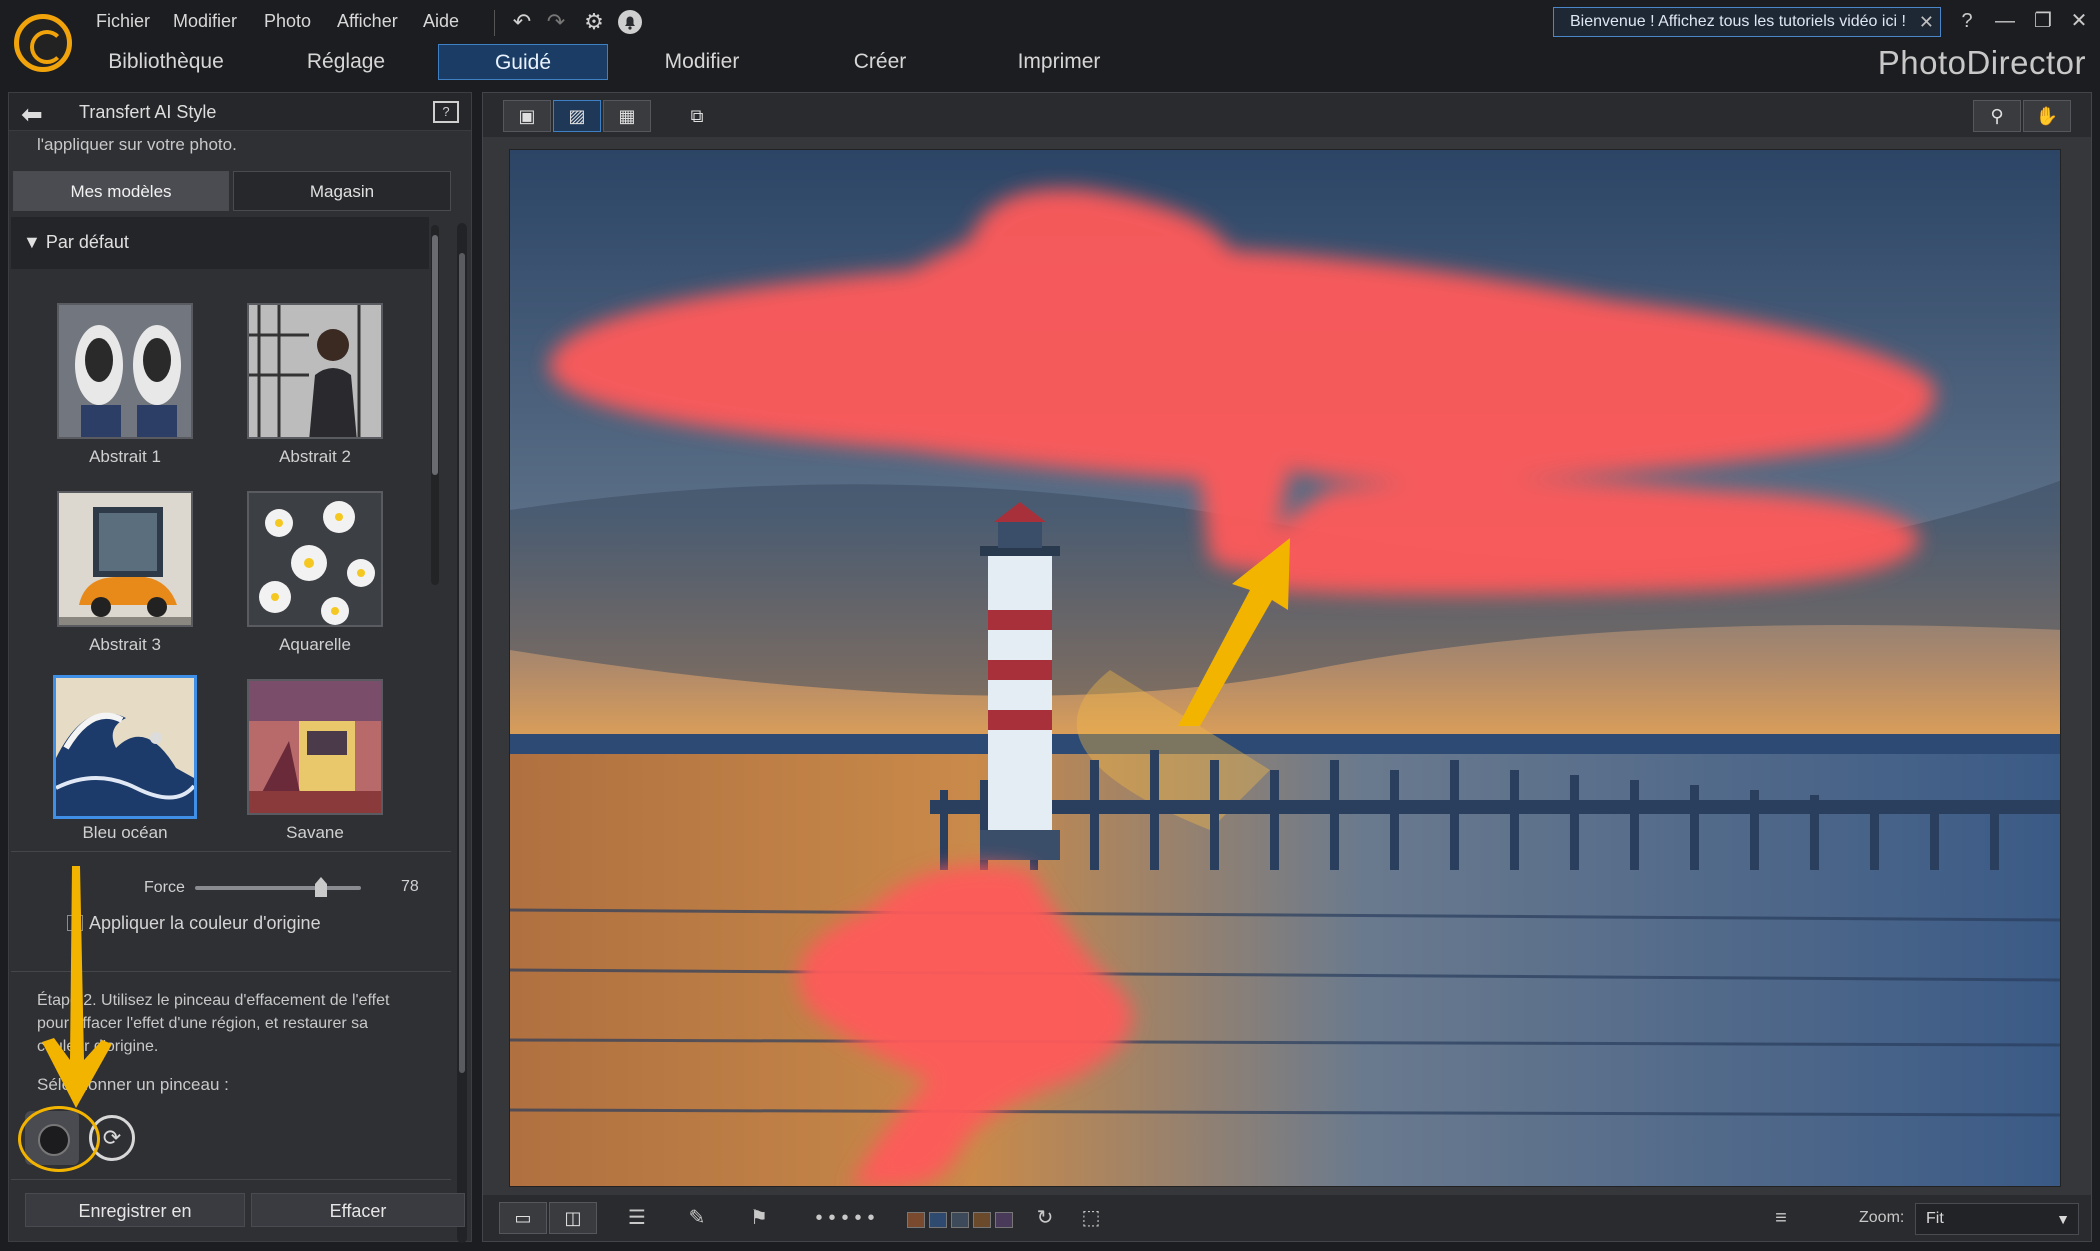 The image size is (2100, 1251). What do you see at coordinates (556, 22) in the screenshot?
I see `redo-icon: ↷` at bounding box center [556, 22].